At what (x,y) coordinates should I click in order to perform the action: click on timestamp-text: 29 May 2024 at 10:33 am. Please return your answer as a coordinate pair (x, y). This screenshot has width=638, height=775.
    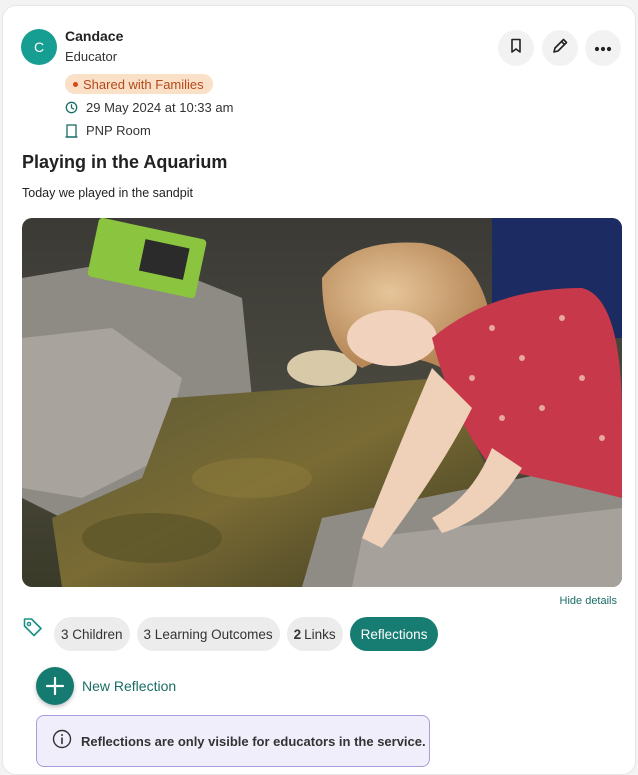
    Looking at the image, I should click on (160, 107).